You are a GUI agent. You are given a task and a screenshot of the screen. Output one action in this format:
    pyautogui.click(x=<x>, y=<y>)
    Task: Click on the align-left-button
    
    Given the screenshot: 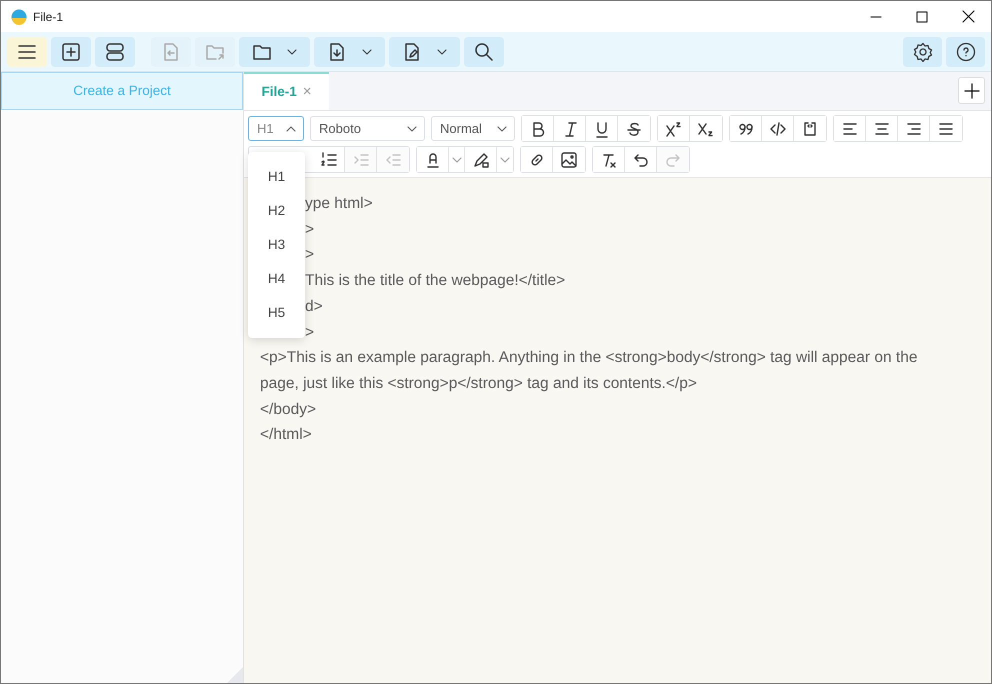 What is the action you would take?
    pyautogui.click(x=850, y=128)
    